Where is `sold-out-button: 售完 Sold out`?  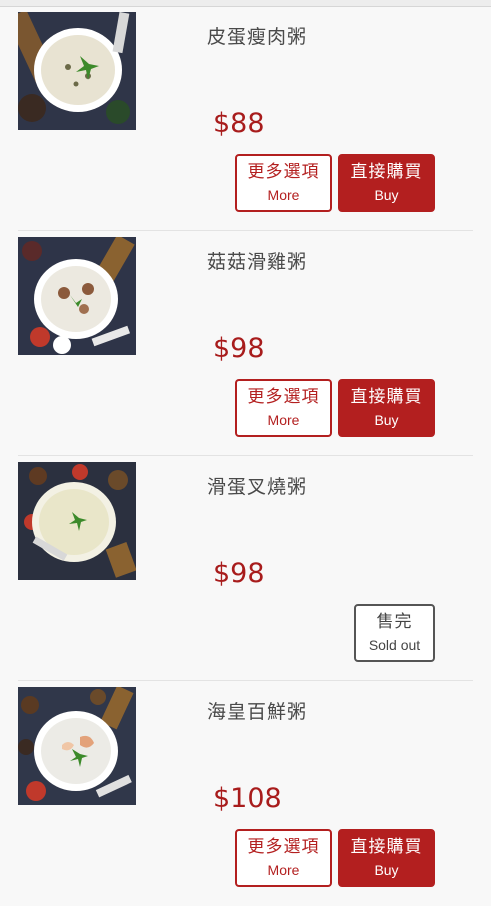 sold-out-button: 售完 Sold out is located at coordinates (394, 633).